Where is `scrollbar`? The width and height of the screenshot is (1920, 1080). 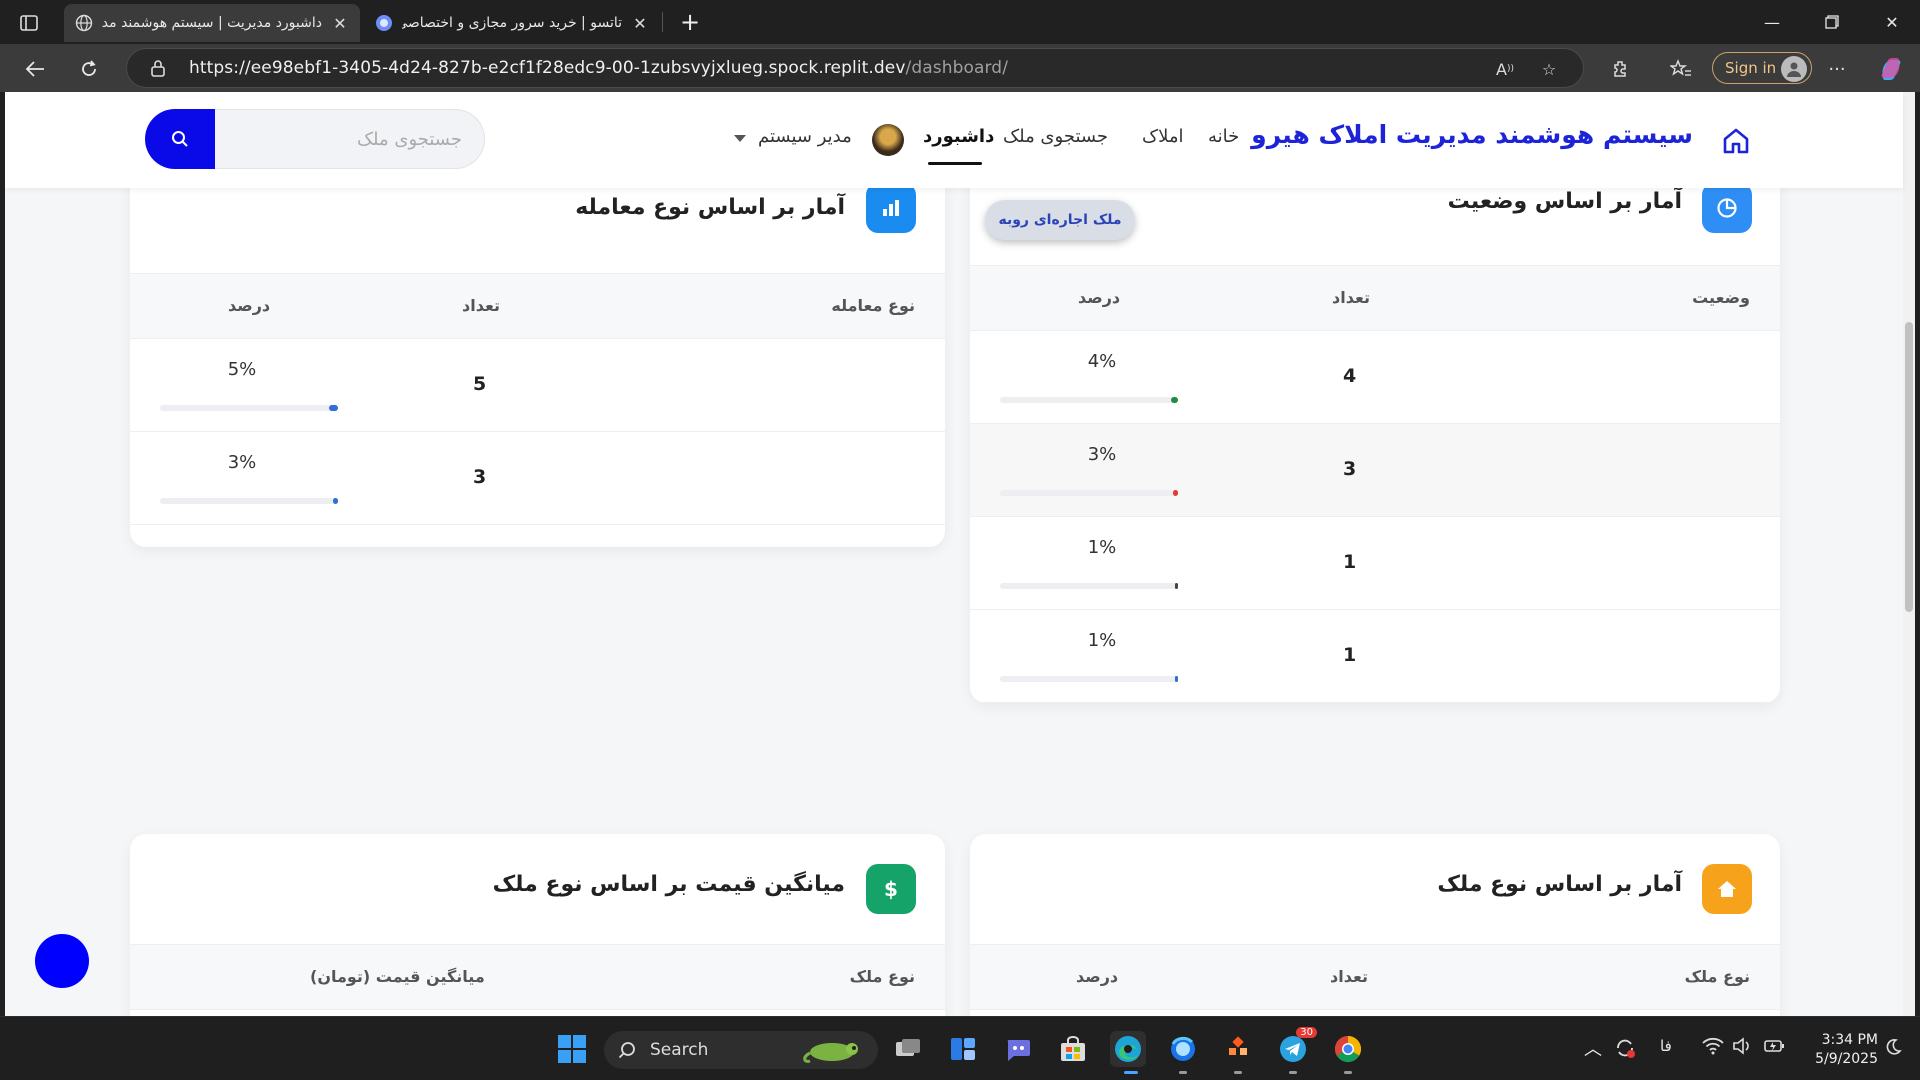
scrollbar is located at coordinates (1909, 554).